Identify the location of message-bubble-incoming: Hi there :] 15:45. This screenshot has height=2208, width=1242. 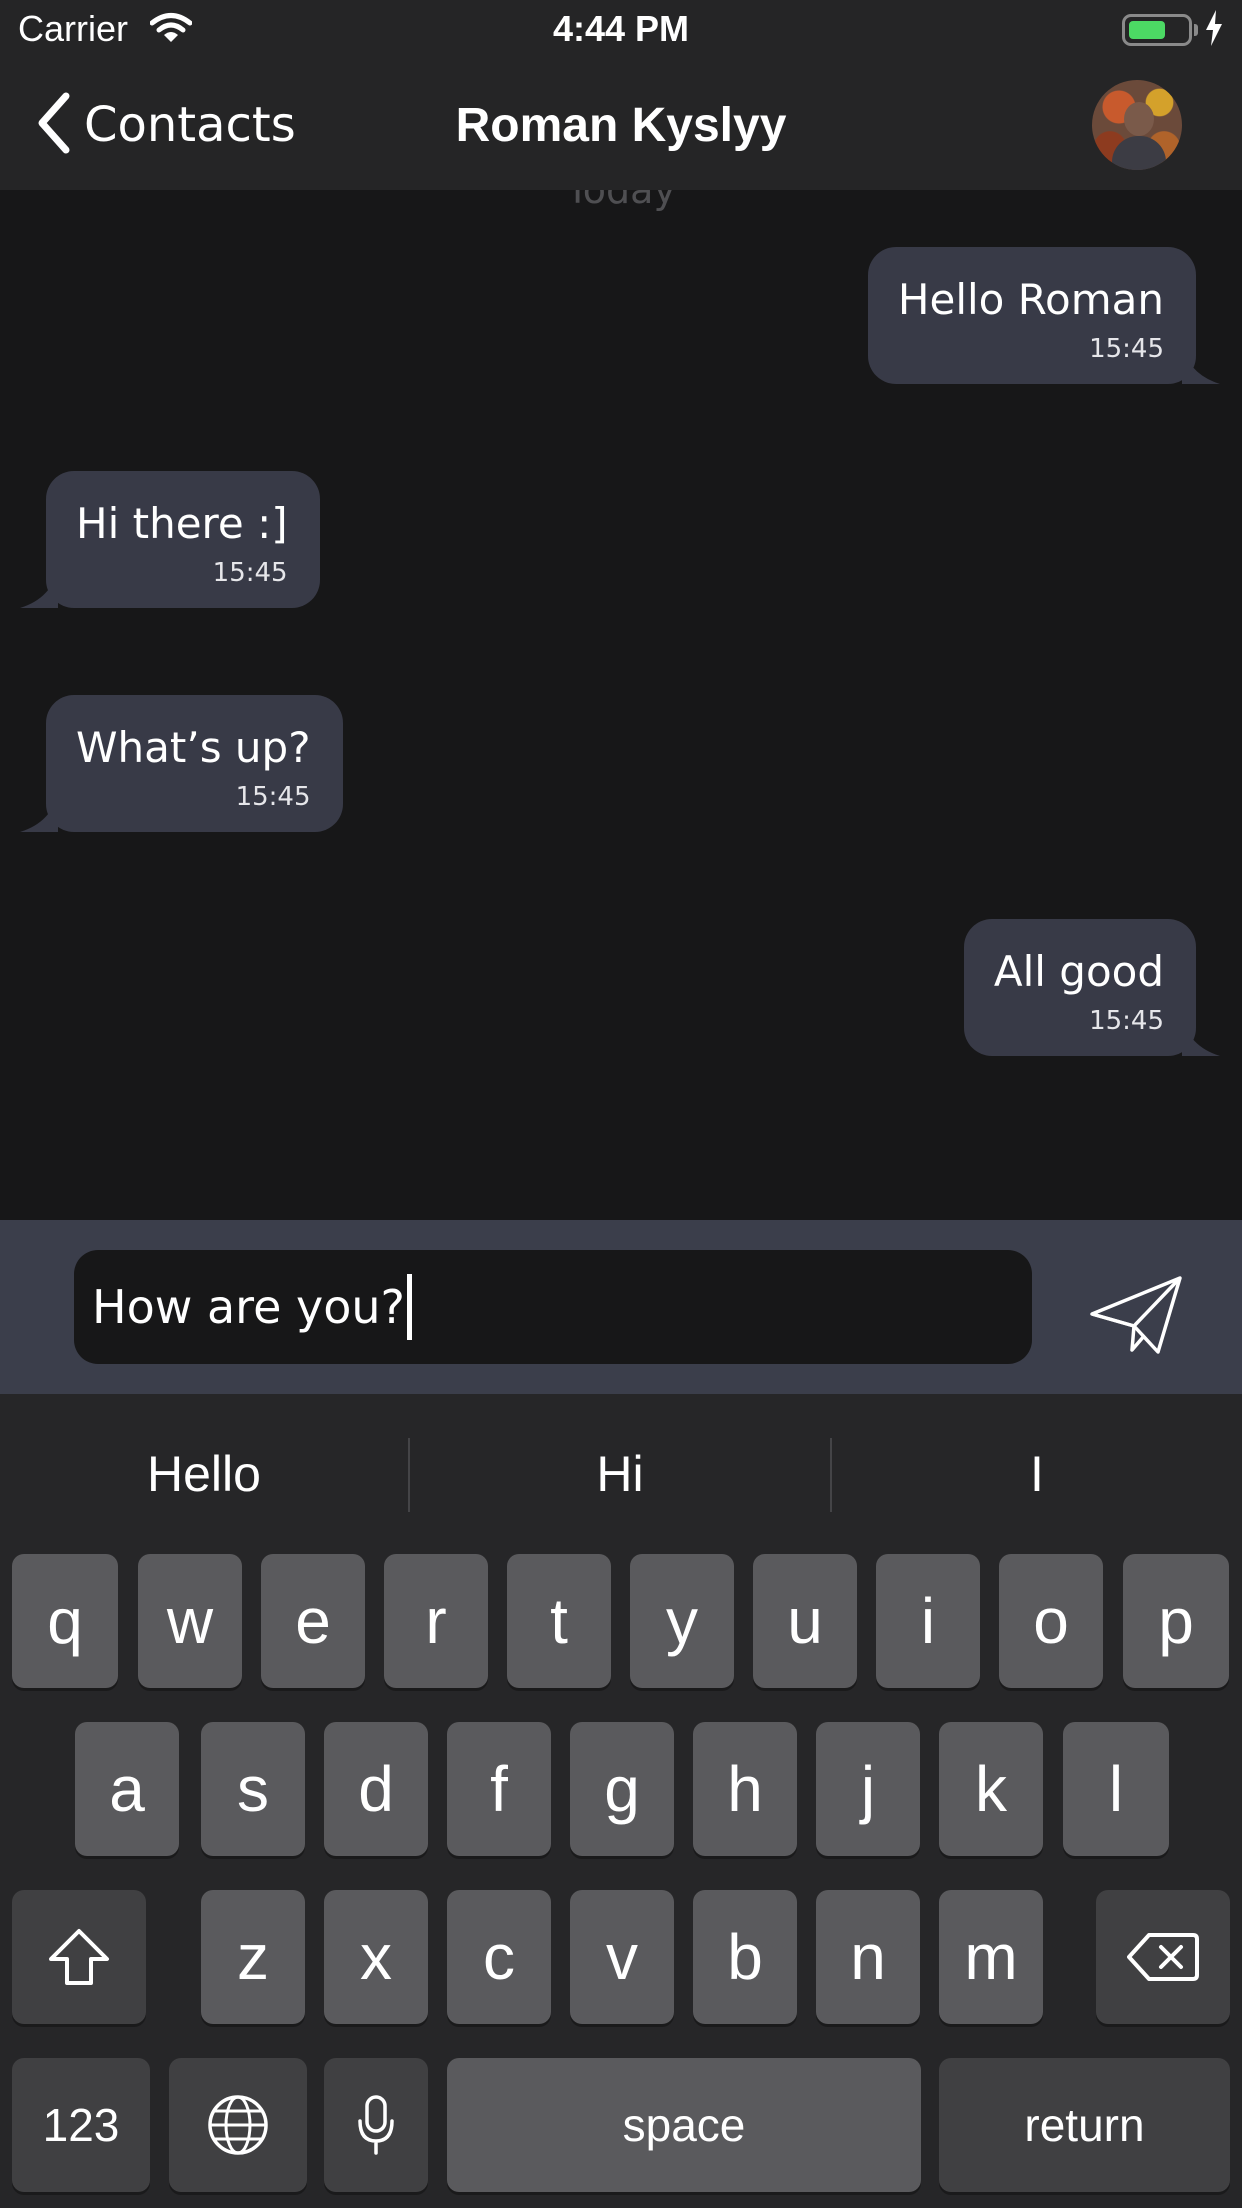
(170, 539).